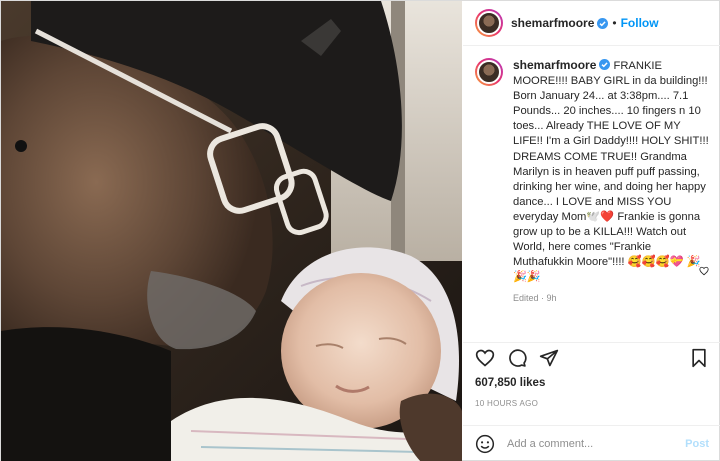 The width and height of the screenshot is (720, 461). I want to click on caption-avatar, so click(489, 72).